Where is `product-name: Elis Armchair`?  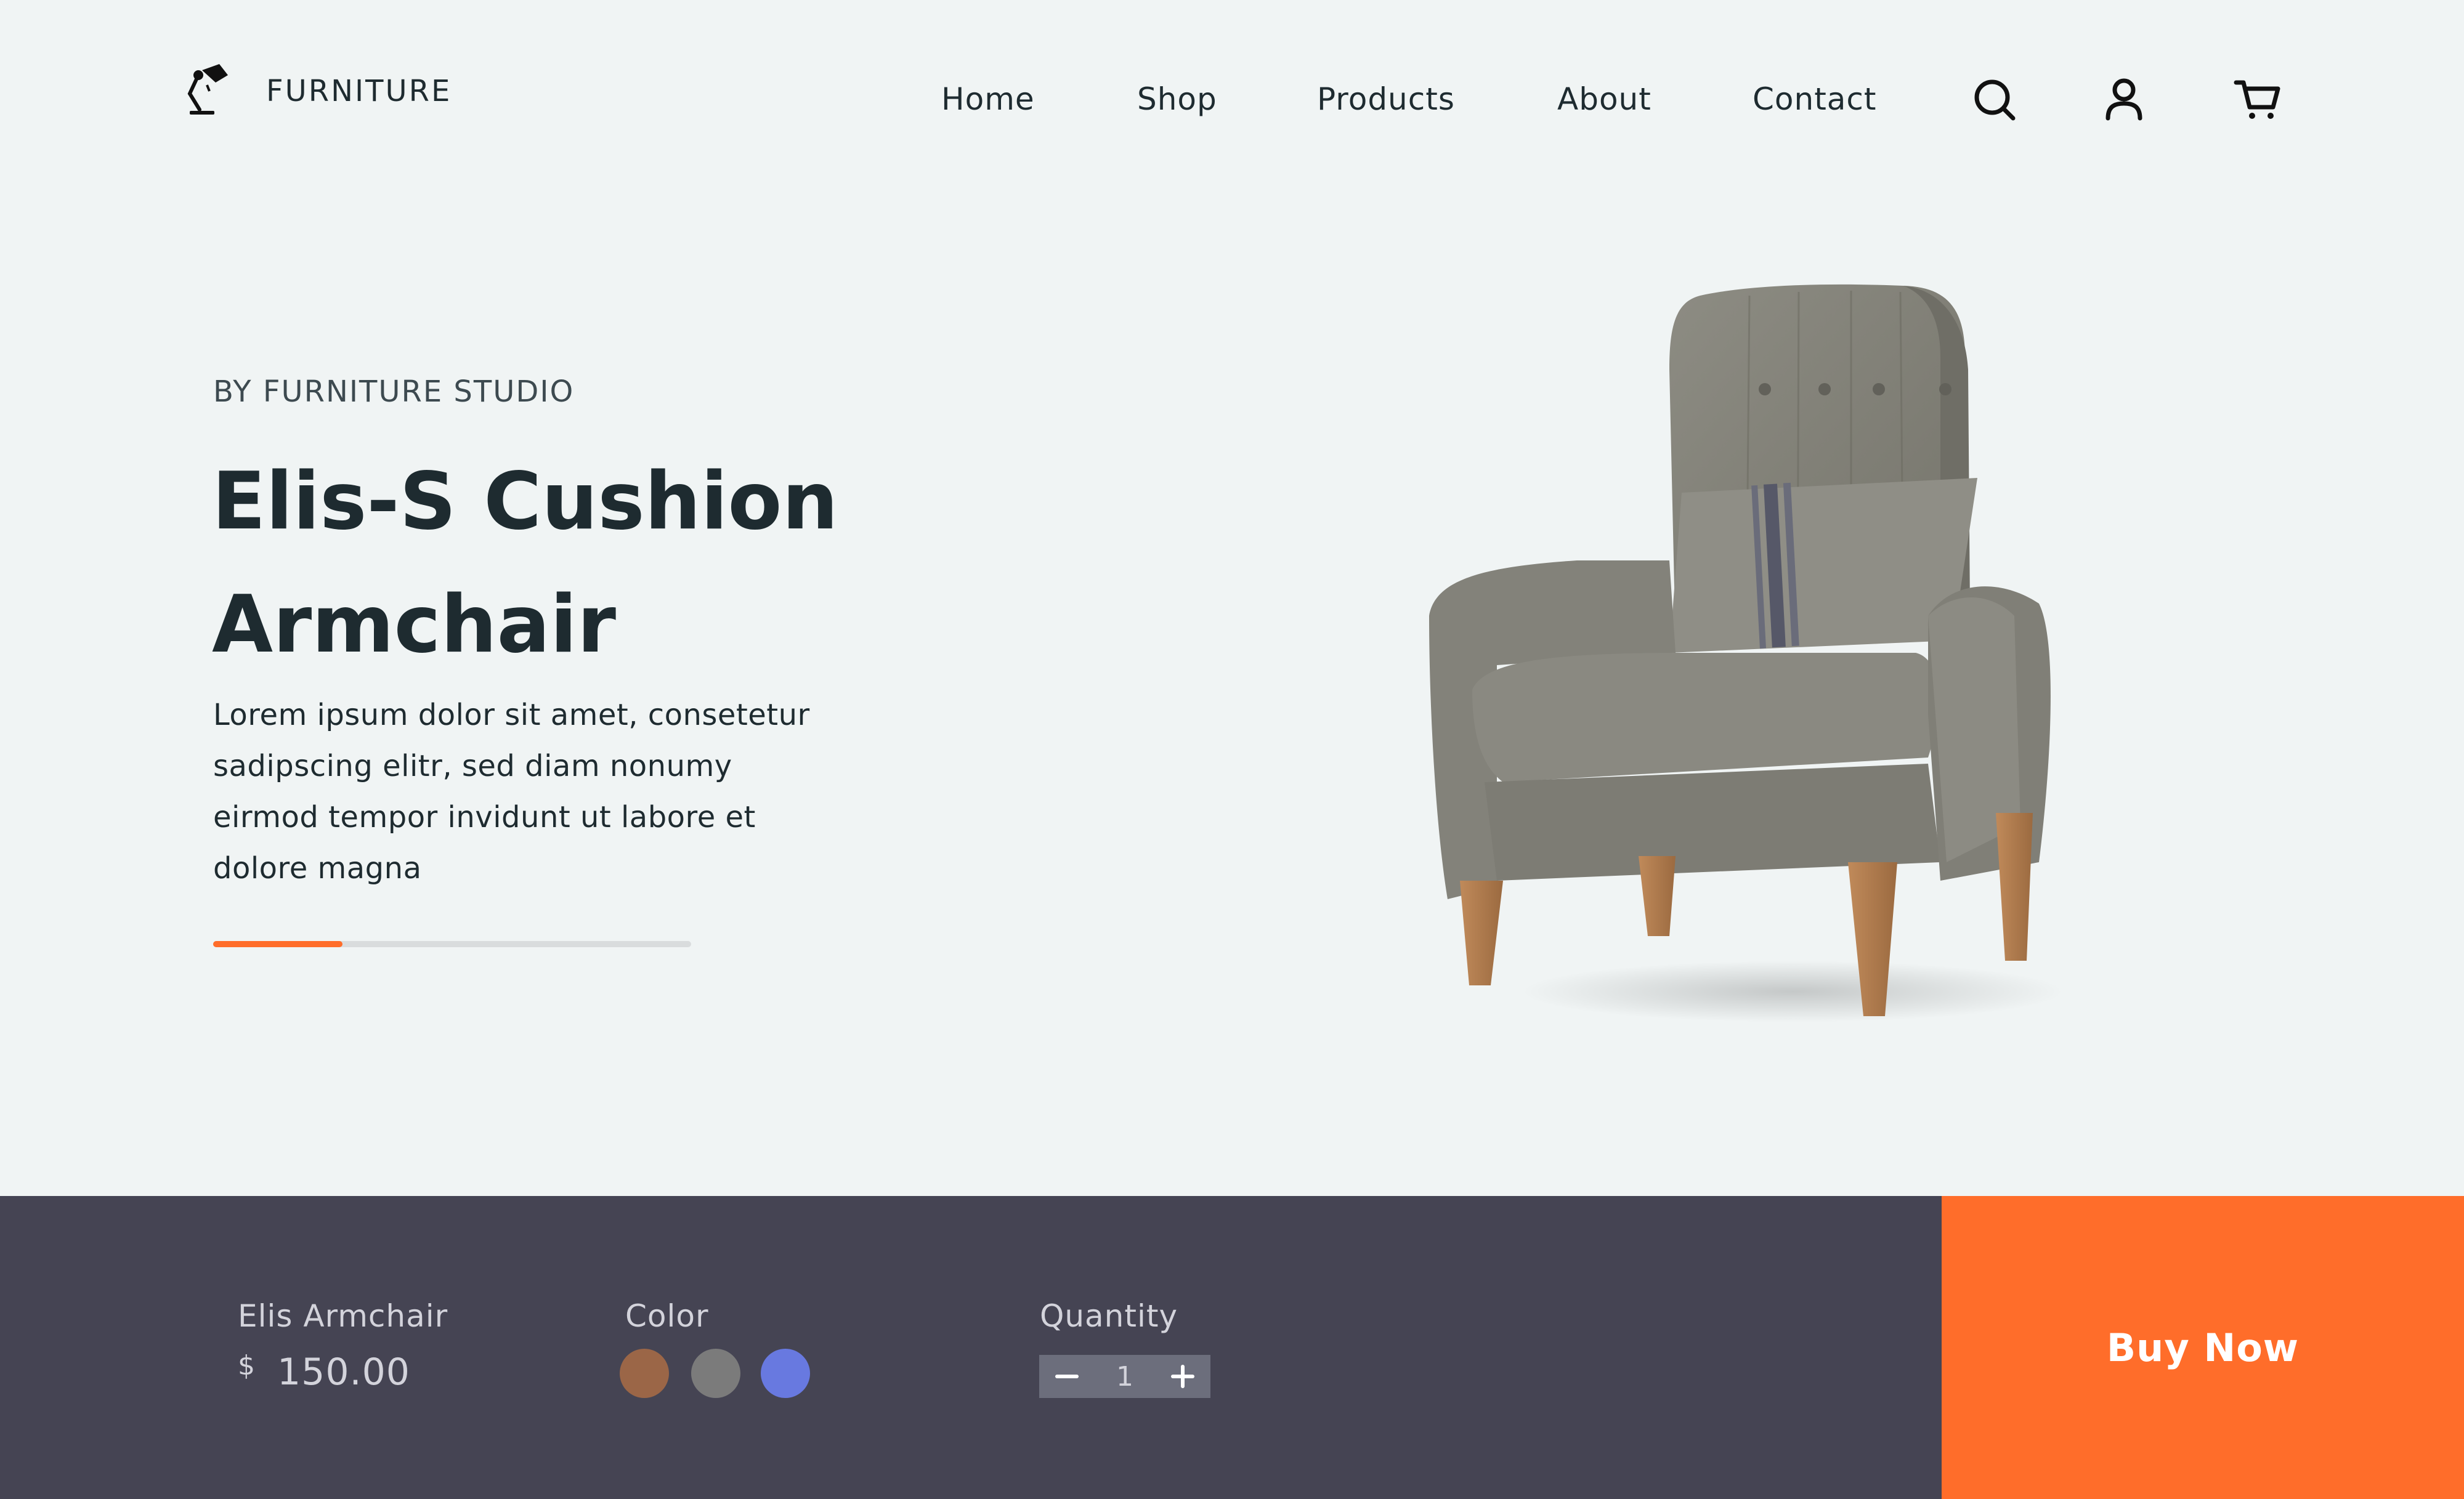
product-name: Elis Armchair is located at coordinates (343, 1316).